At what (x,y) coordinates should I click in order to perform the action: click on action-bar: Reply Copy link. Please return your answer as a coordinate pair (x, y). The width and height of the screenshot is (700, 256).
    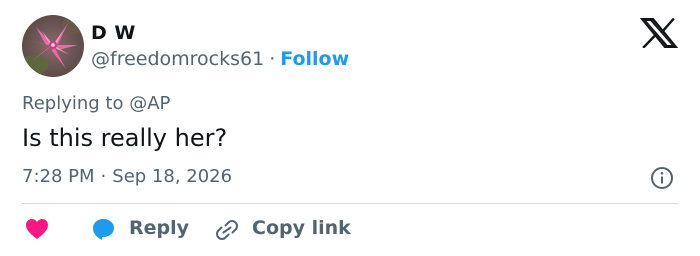
    Looking at the image, I should click on (350, 230).